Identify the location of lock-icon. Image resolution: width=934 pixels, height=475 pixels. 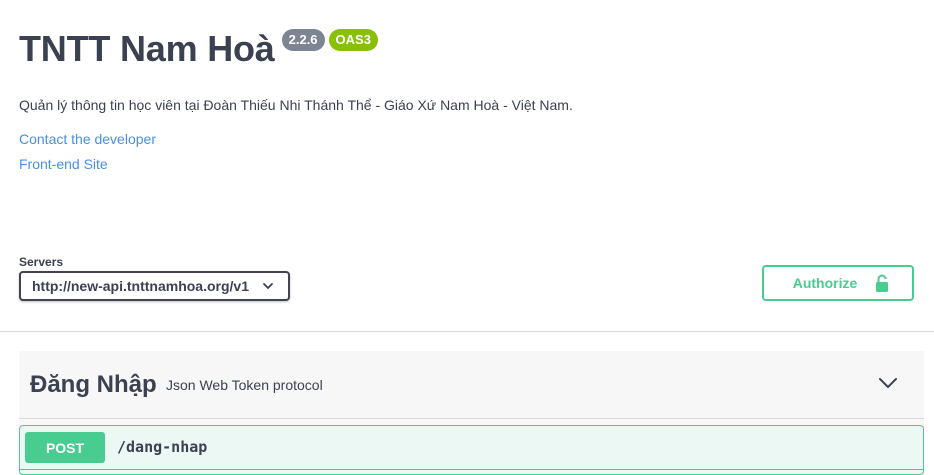
(882, 283).